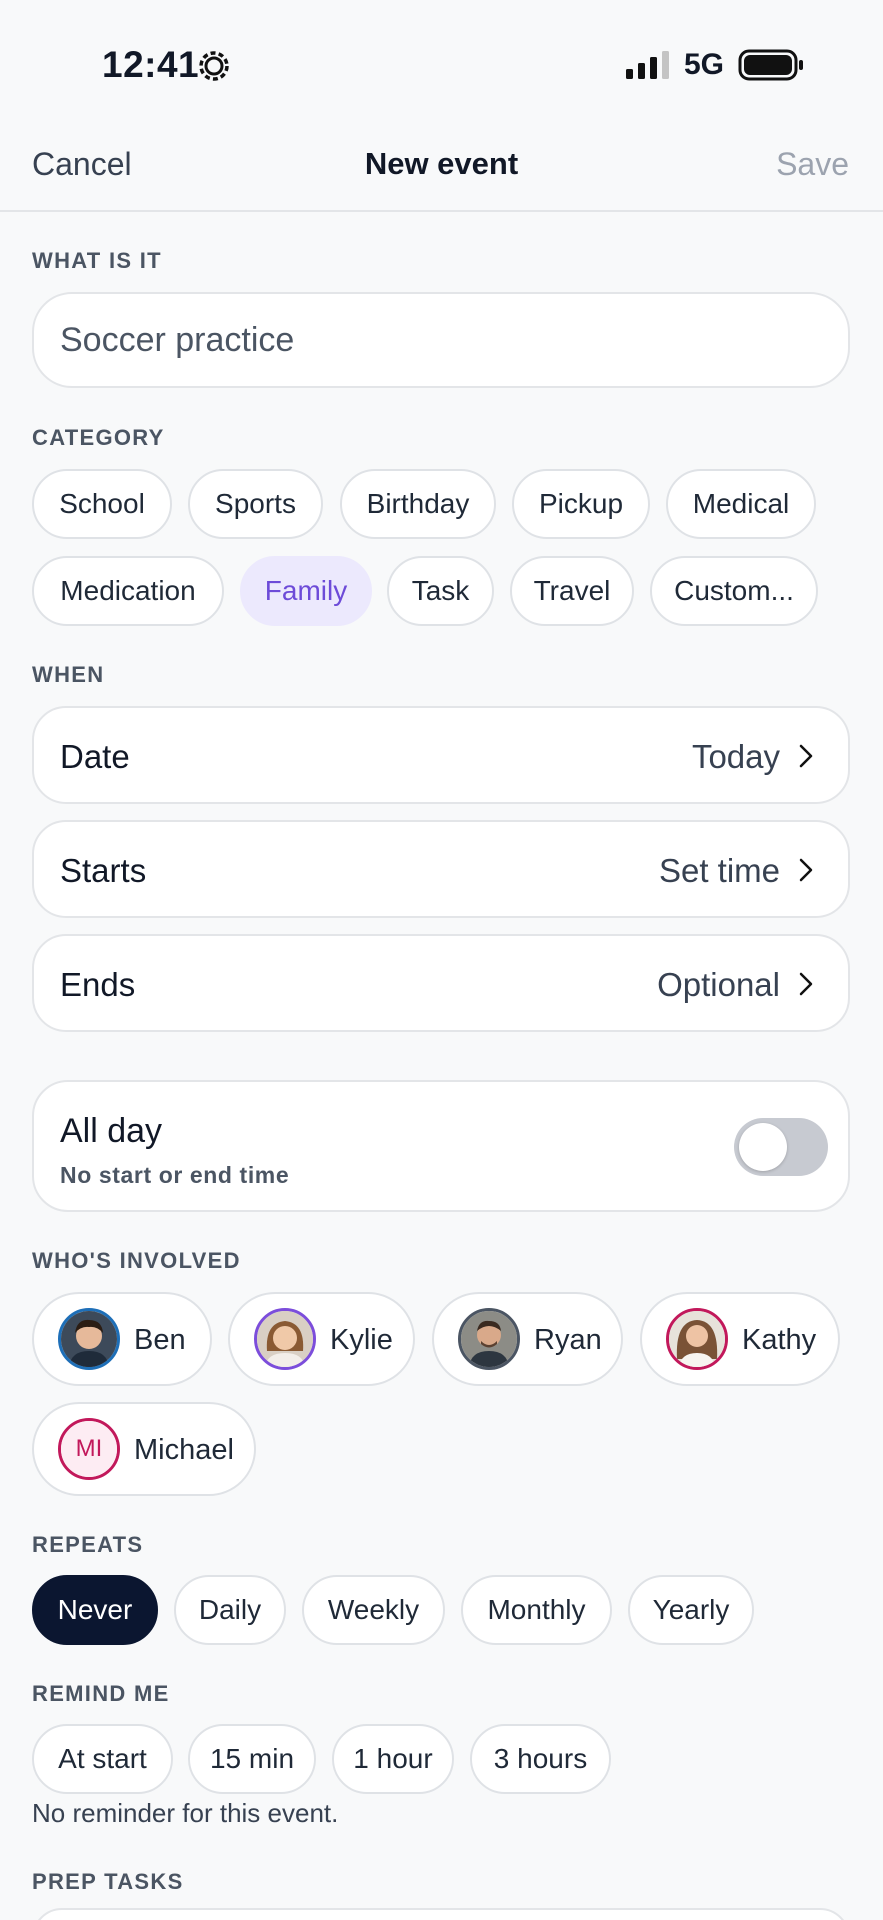  I want to click on repeat-daily: Daily, so click(230, 1610).